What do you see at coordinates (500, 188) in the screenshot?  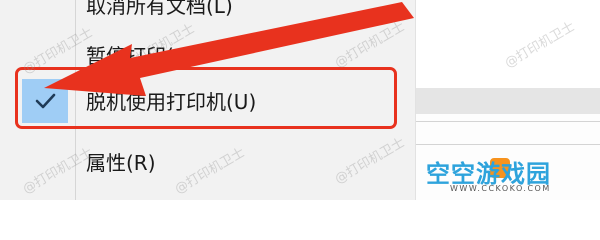 I see `brand-url: WWW.CCKOKO.COM` at bounding box center [500, 188].